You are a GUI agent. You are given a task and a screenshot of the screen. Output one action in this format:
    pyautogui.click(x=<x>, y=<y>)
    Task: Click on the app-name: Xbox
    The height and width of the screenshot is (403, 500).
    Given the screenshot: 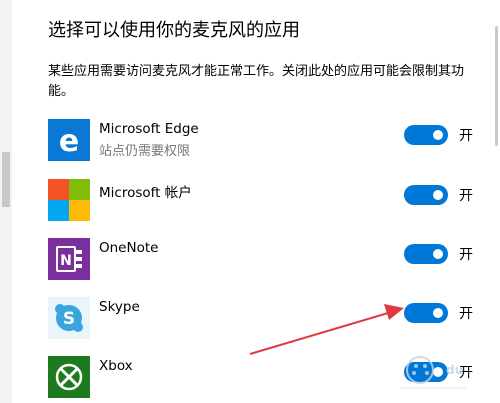 What is the action you would take?
    pyautogui.click(x=116, y=366)
    